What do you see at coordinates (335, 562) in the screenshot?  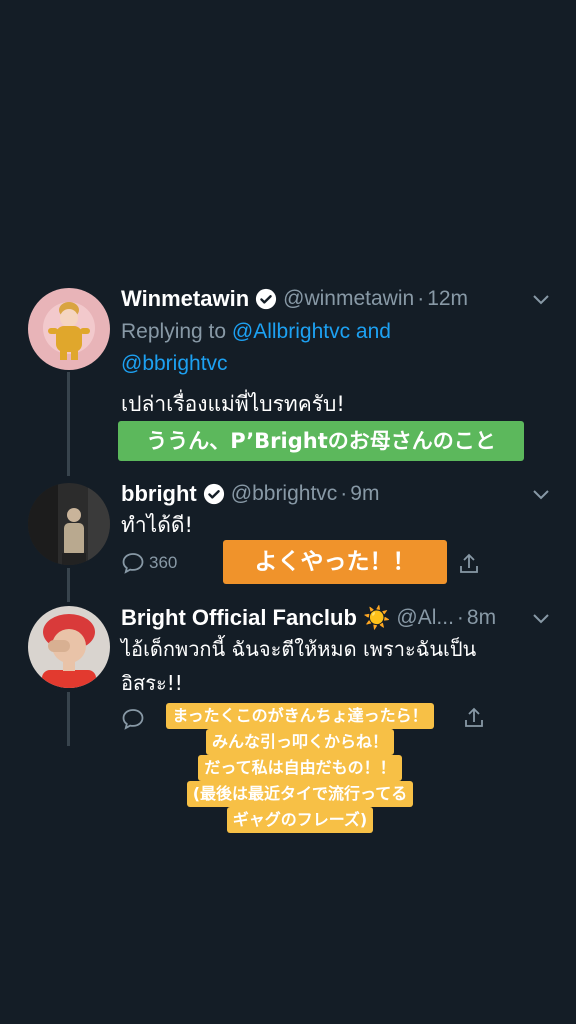 I see `translation-caption: よくやった！！` at bounding box center [335, 562].